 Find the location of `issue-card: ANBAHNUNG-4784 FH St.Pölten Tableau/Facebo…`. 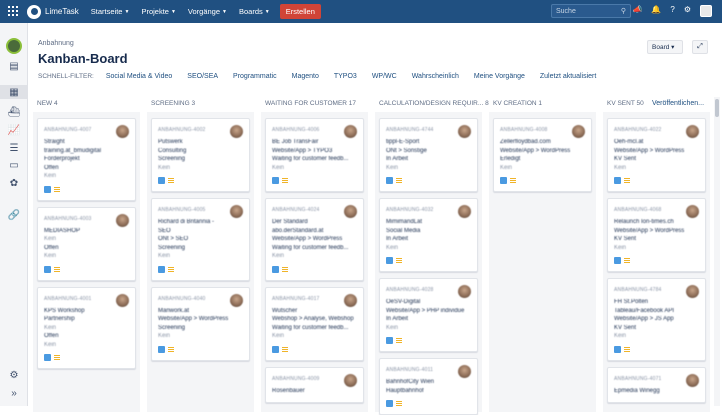

issue-card: ANBAHNUNG-4784 FH St.Pölten Tableau/Facebo… is located at coordinates (656, 319).